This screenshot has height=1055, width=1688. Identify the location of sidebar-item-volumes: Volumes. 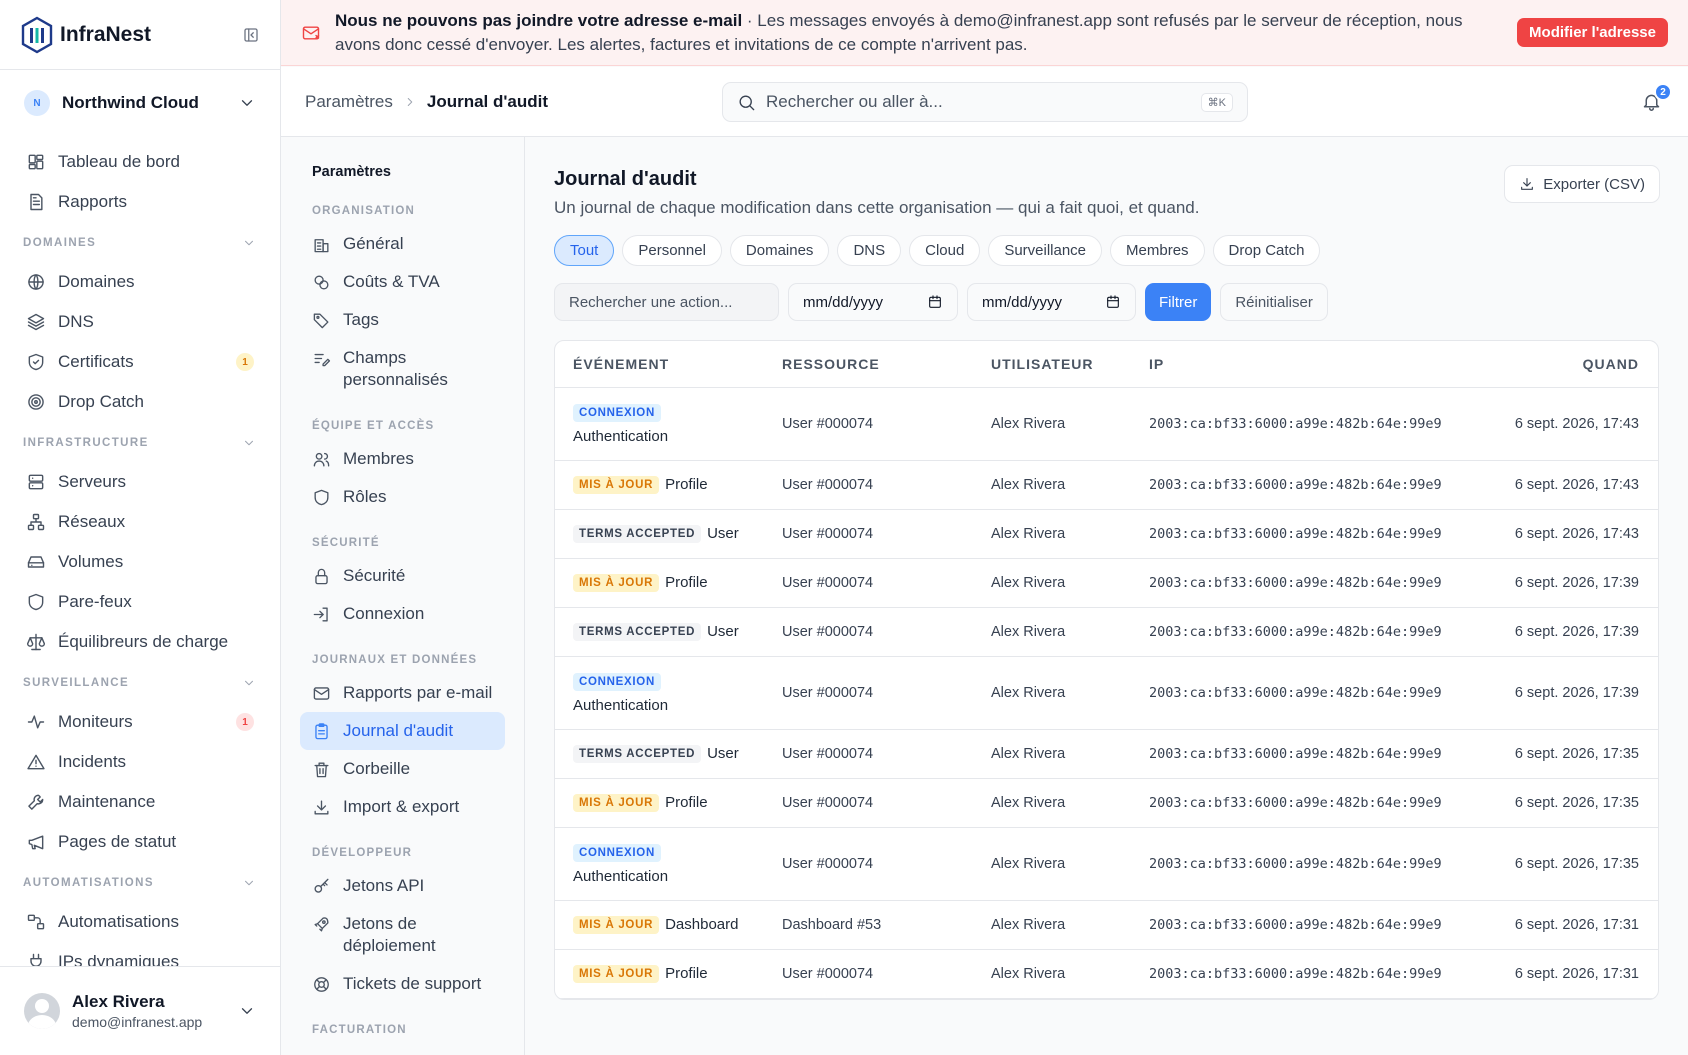
(140, 562).